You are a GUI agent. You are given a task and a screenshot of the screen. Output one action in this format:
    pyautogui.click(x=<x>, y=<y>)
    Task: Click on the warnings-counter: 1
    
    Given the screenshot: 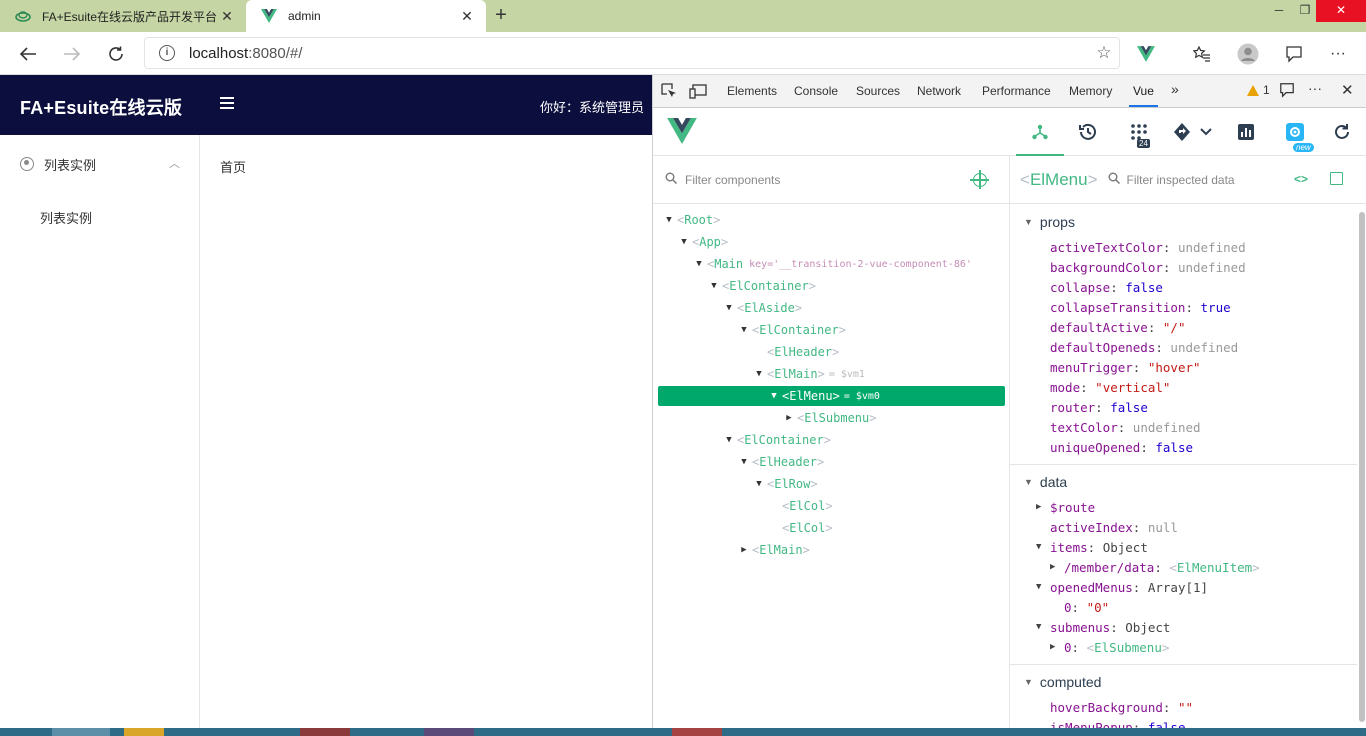 What is the action you would take?
    pyautogui.click(x=1258, y=90)
    